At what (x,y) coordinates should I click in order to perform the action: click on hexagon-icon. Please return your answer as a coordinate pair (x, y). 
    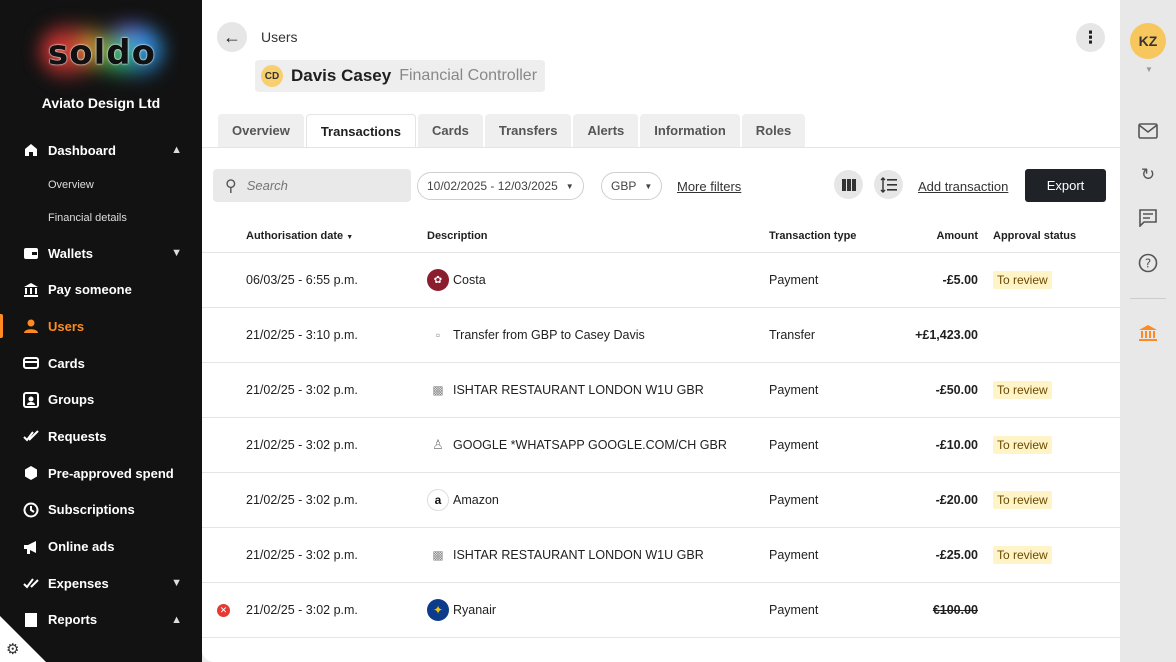
    Looking at the image, I should click on (31, 473).